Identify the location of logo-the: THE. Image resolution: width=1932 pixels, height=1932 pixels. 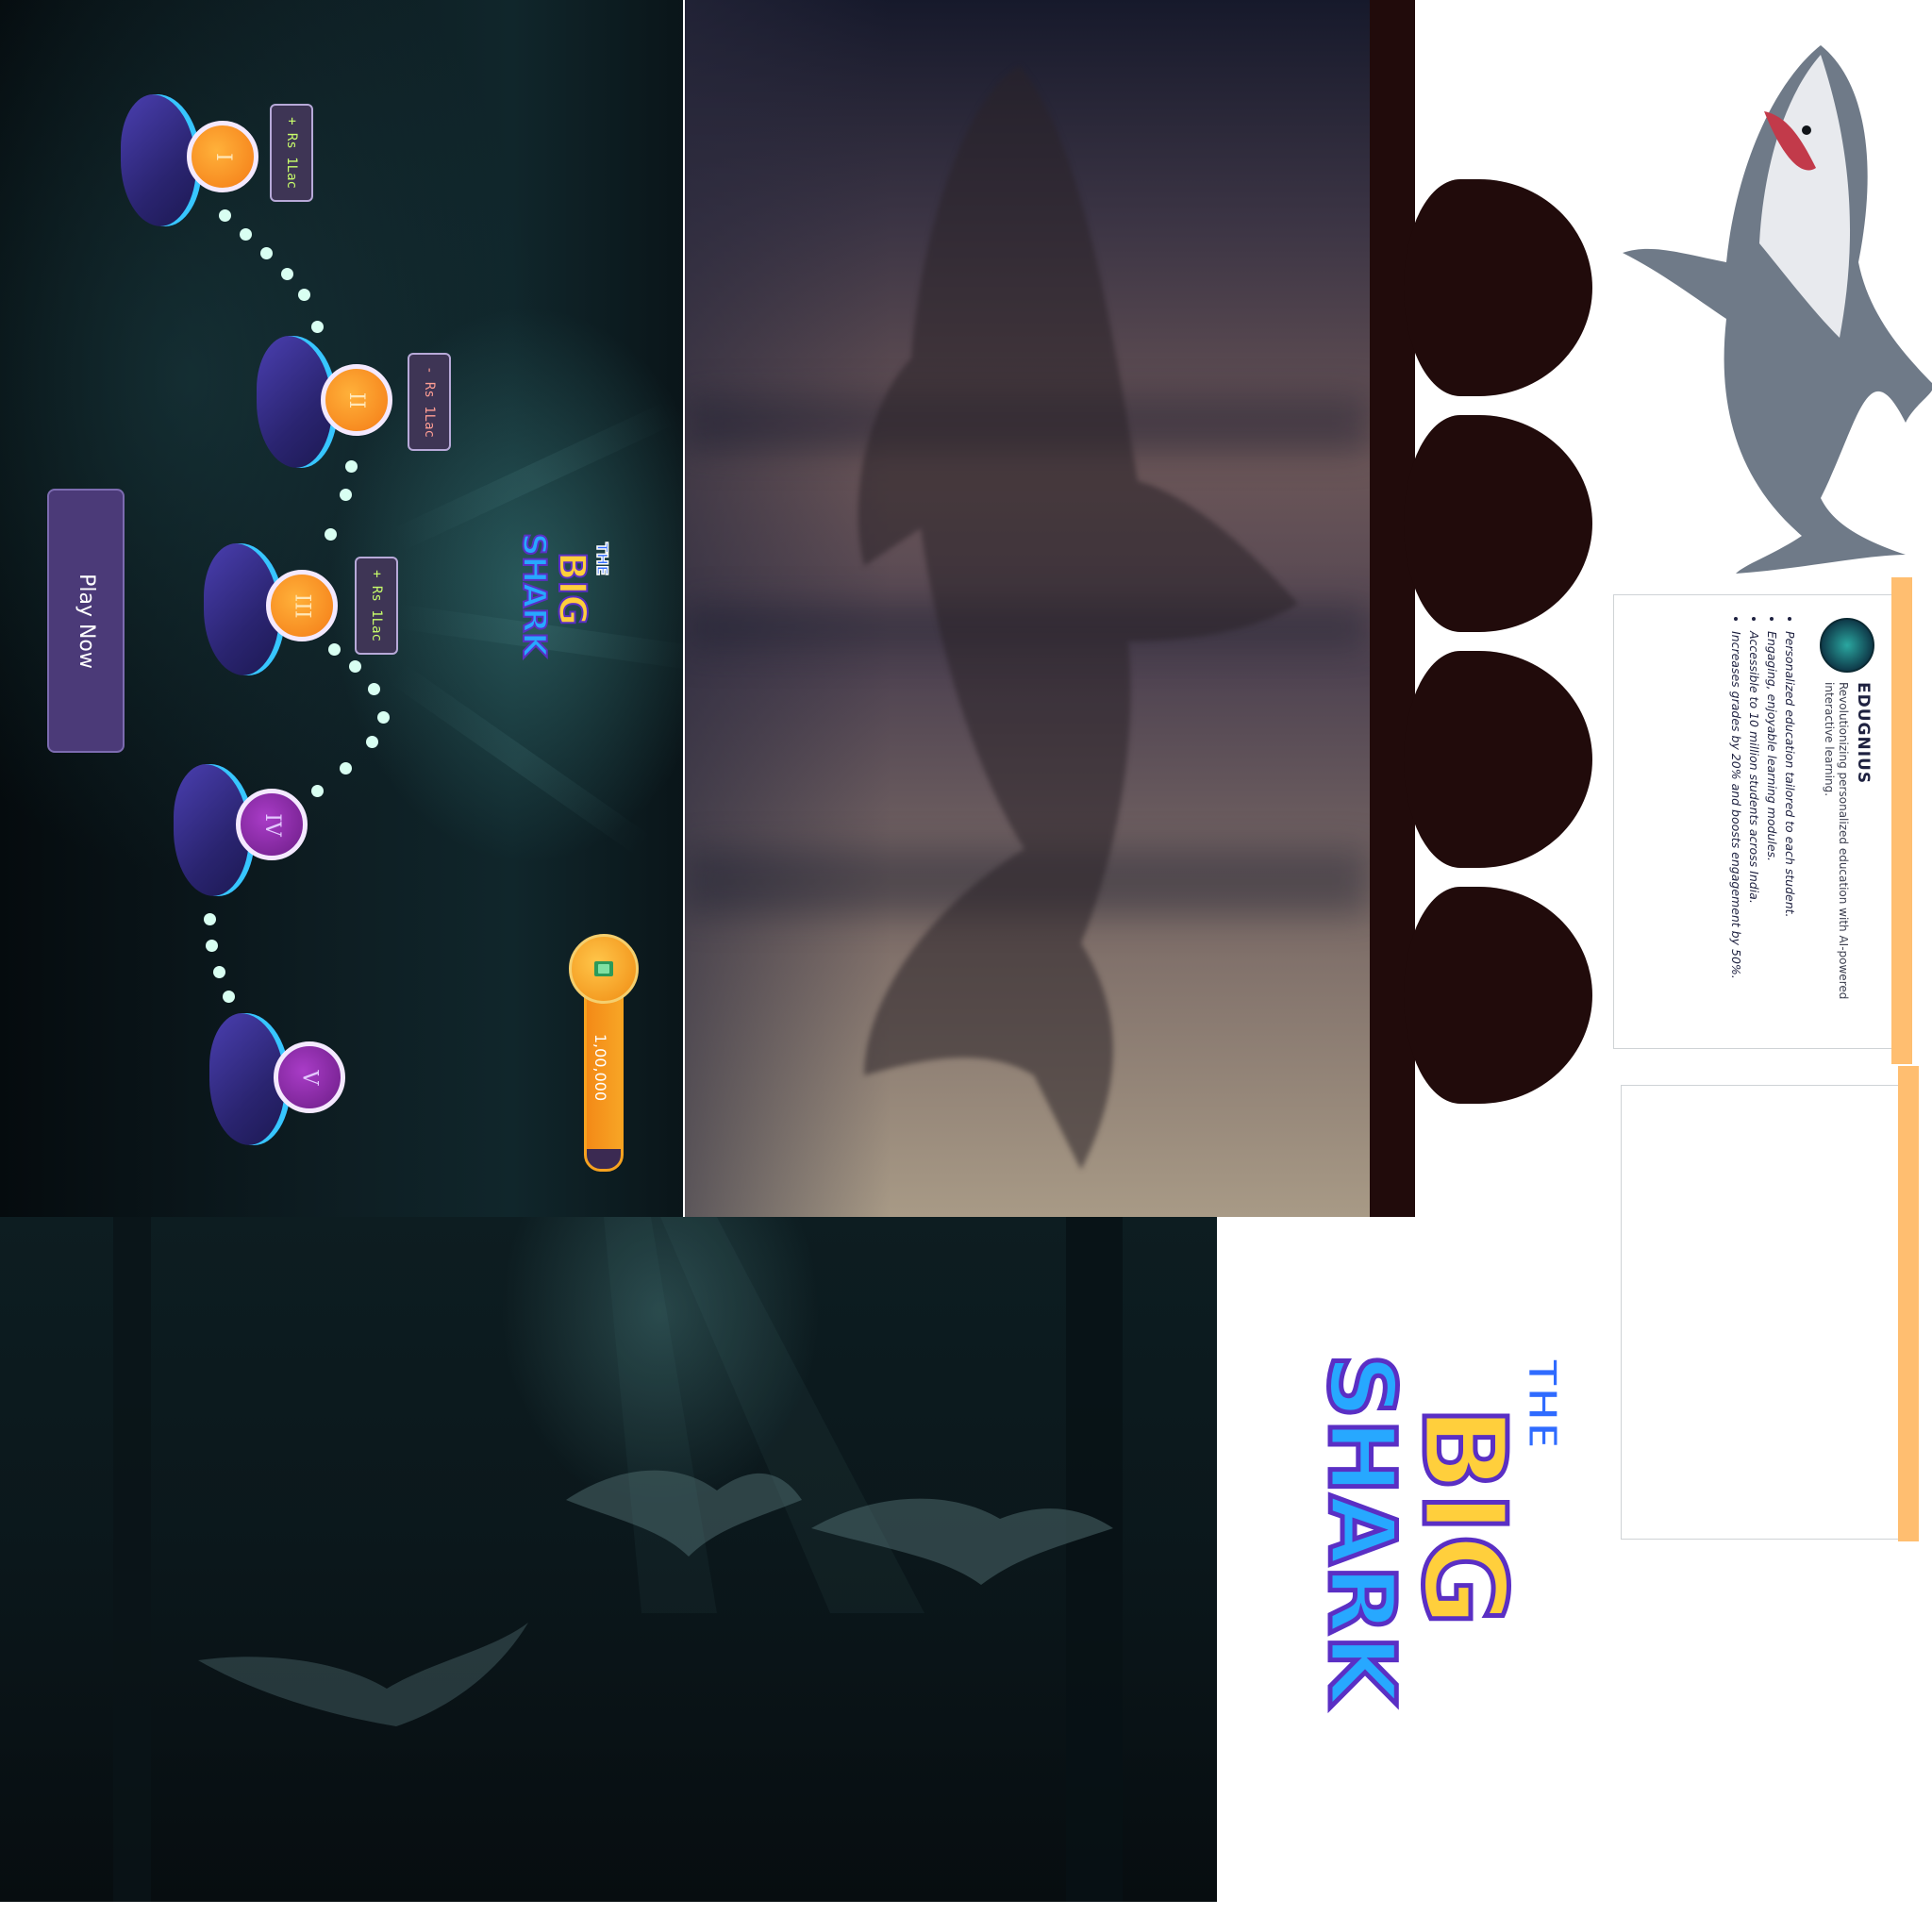
(602, 558).